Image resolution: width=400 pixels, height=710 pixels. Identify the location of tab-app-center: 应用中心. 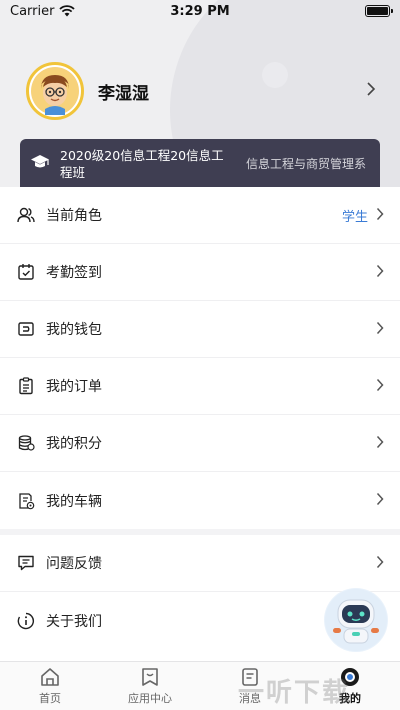
(150, 686).